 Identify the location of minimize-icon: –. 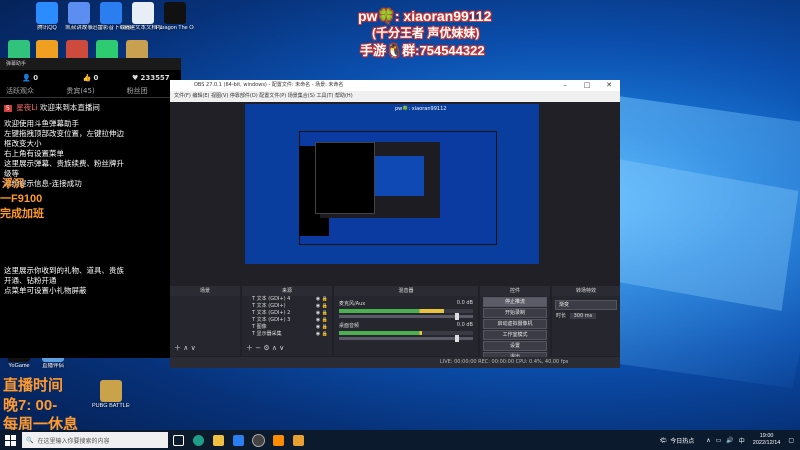
(565, 85).